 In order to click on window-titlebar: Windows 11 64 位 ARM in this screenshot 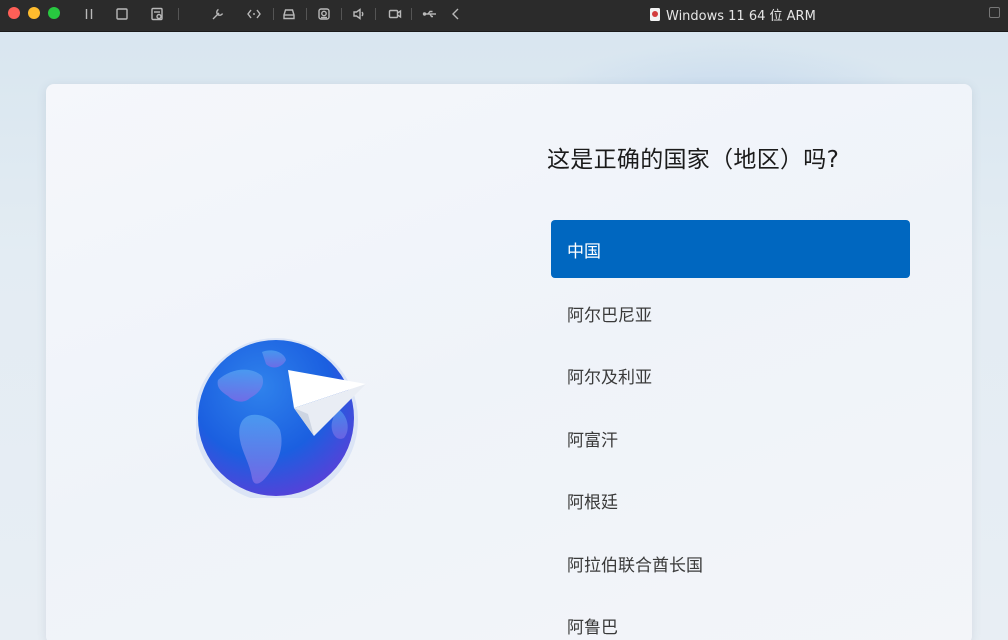, I will do `click(504, 16)`.